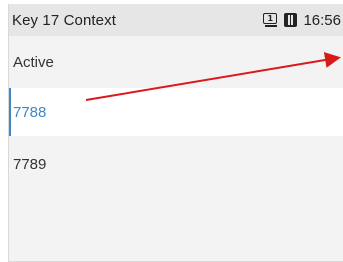 The width and height of the screenshot is (343, 262). Describe the element at coordinates (176, 20) in the screenshot. I see `status-bar: Key 17 Context 1 16:56` at that location.